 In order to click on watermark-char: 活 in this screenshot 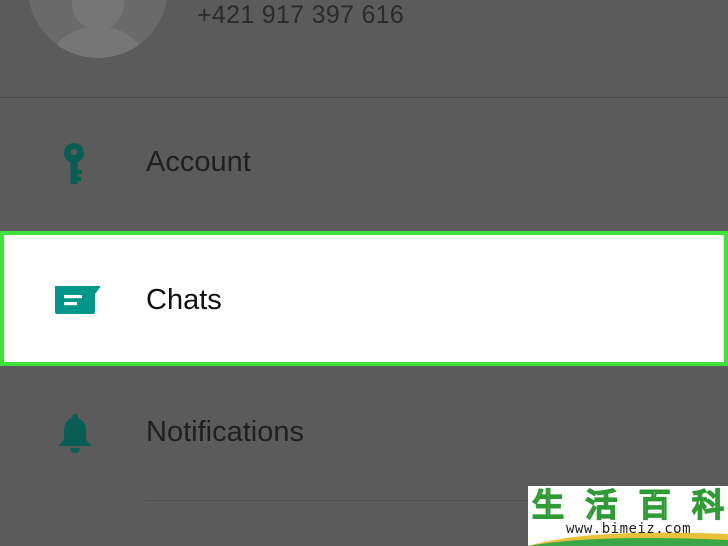, I will do `click(601, 505)`.